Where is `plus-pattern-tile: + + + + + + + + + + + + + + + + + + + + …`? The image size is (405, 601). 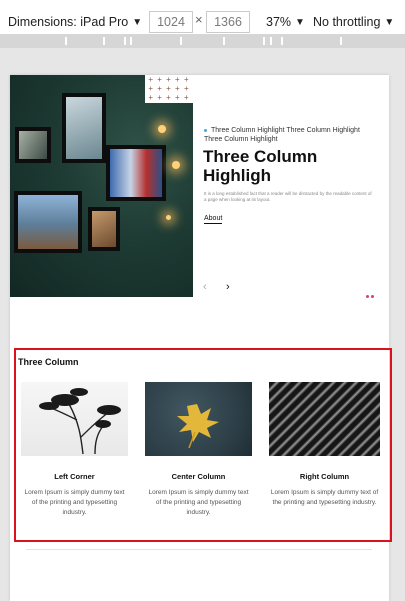 plus-pattern-tile: + + + + + + + + + + + + + + + + + + + + … is located at coordinates (169, 89).